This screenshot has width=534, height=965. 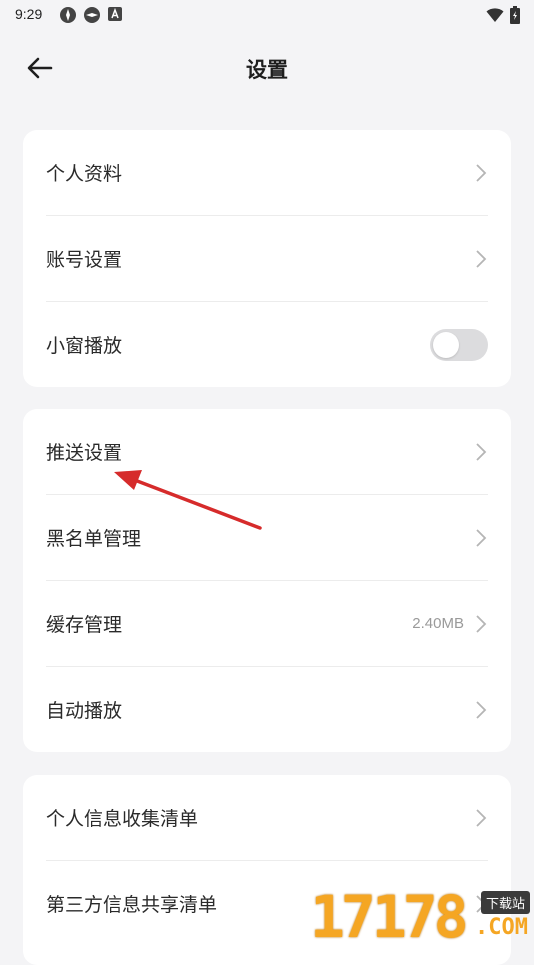 I want to click on row-label: 自动播放, so click(x=84, y=711).